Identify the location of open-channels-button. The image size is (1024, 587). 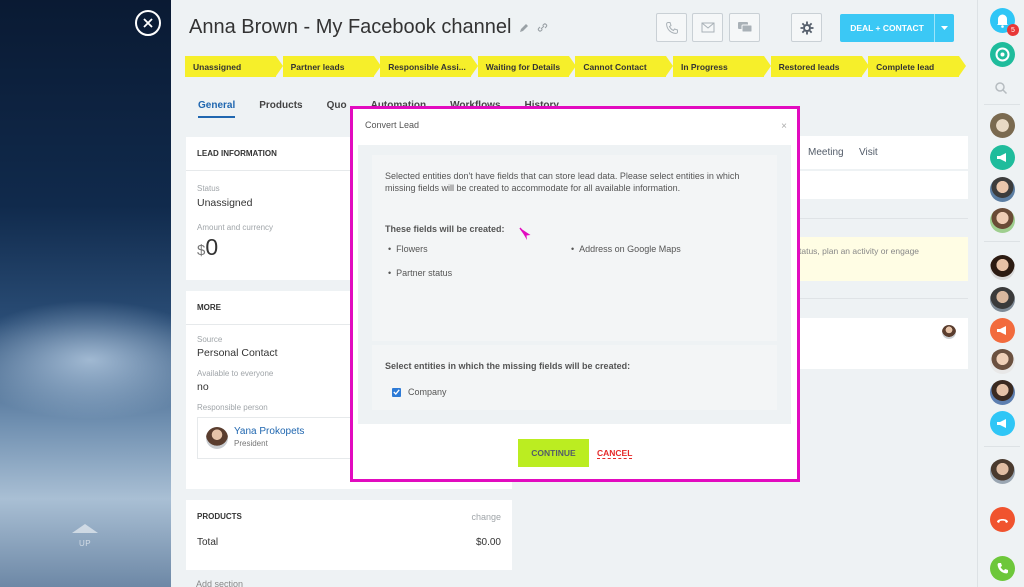
(1002, 54).